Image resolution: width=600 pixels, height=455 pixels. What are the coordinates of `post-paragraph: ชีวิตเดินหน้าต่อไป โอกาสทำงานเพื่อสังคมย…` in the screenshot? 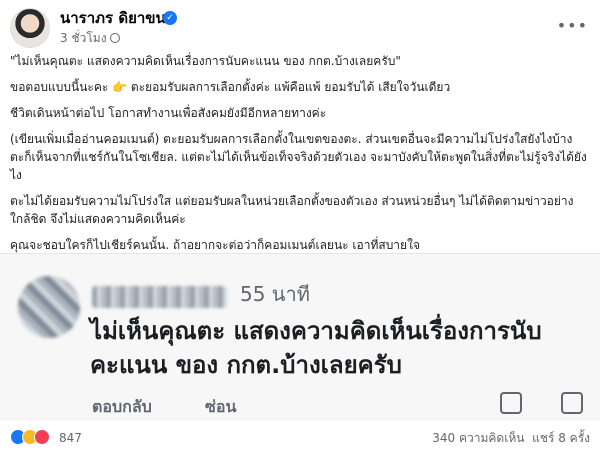 It's located at (168, 113).